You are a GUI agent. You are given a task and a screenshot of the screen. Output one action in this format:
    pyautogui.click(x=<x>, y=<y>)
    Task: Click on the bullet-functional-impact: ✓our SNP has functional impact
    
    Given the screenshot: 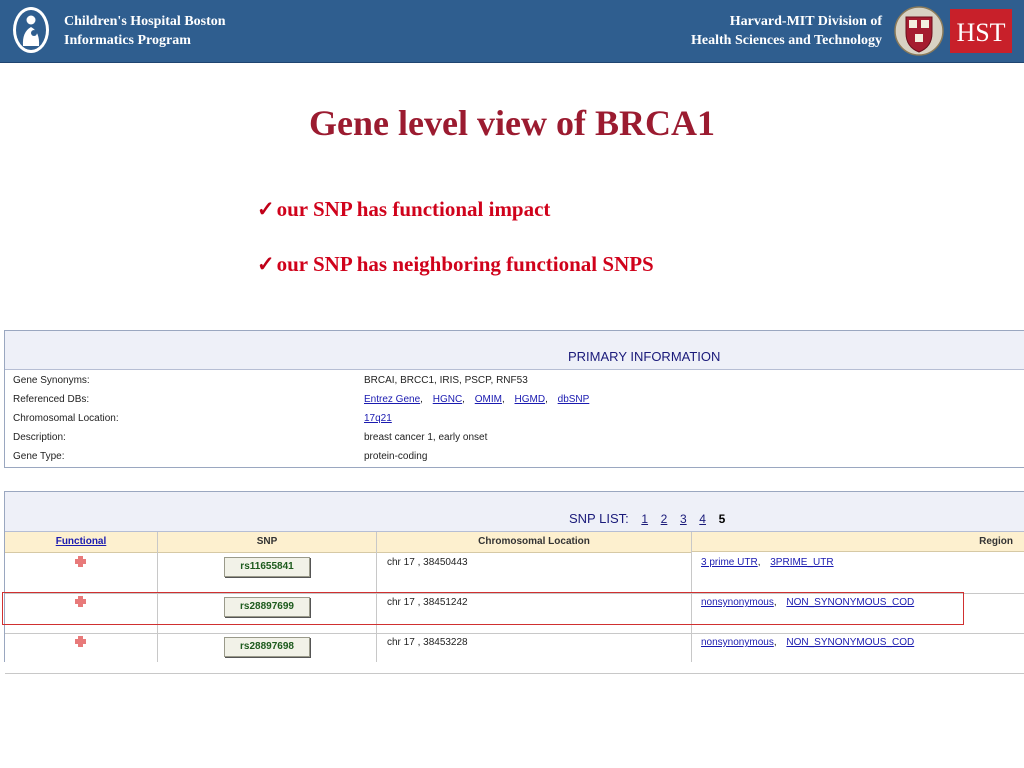 What is the action you would take?
    pyautogui.click(x=403, y=209)
    